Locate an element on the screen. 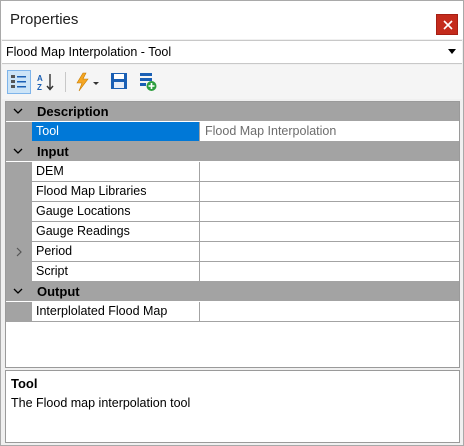 This screenshot has width=464, height=446. property-row-gauge-readings: Gauge Readings is located at coordinates (232, 232).